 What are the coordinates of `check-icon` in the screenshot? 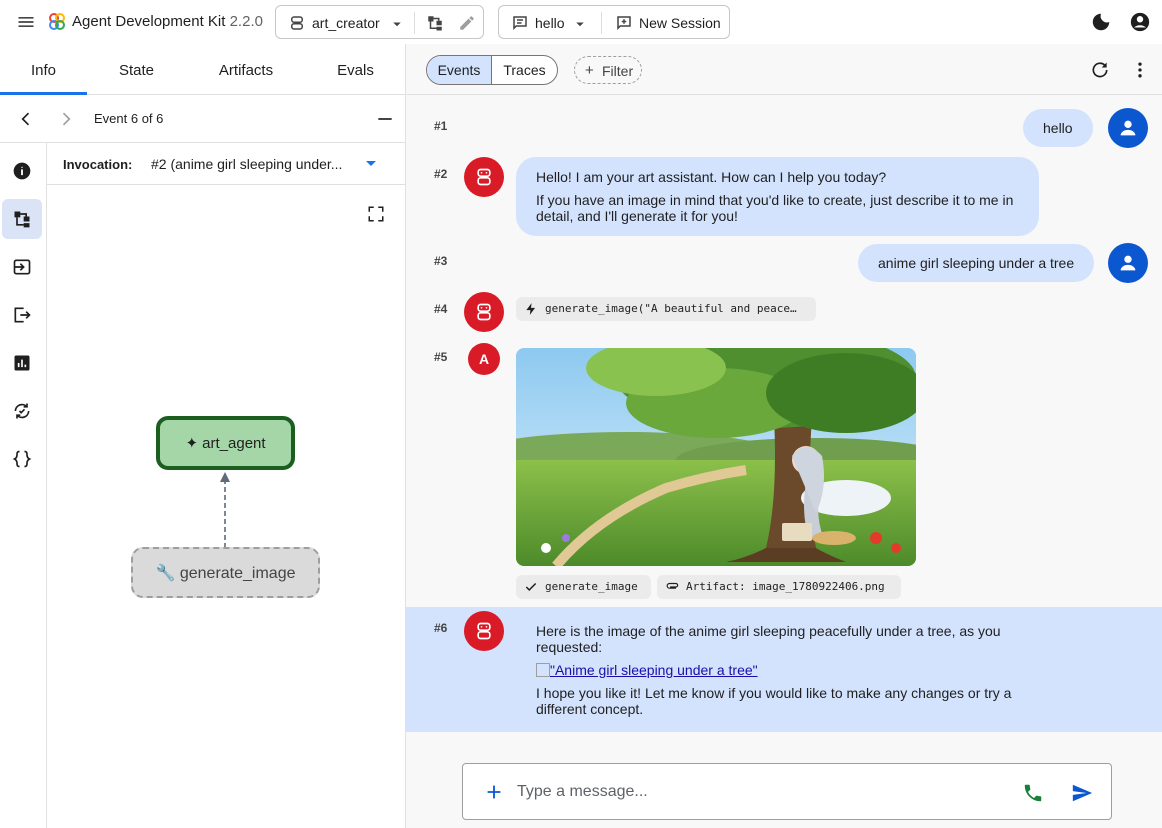 It's located at (531, 586).